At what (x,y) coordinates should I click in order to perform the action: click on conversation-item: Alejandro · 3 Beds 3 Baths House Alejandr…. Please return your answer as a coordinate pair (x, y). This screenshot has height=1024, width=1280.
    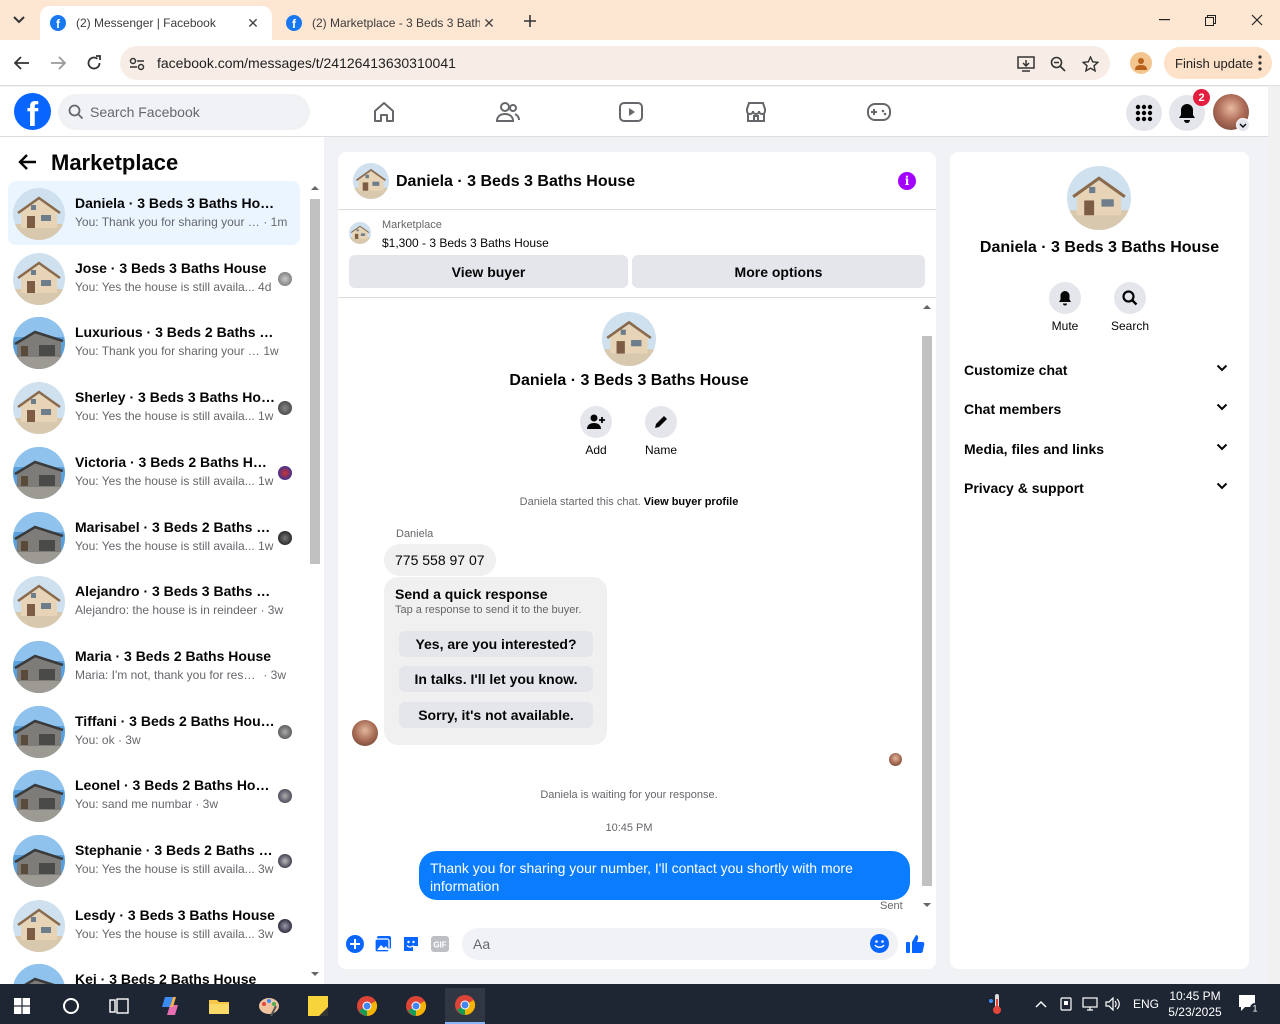
    Looking at the image, I should click on (154, 601).